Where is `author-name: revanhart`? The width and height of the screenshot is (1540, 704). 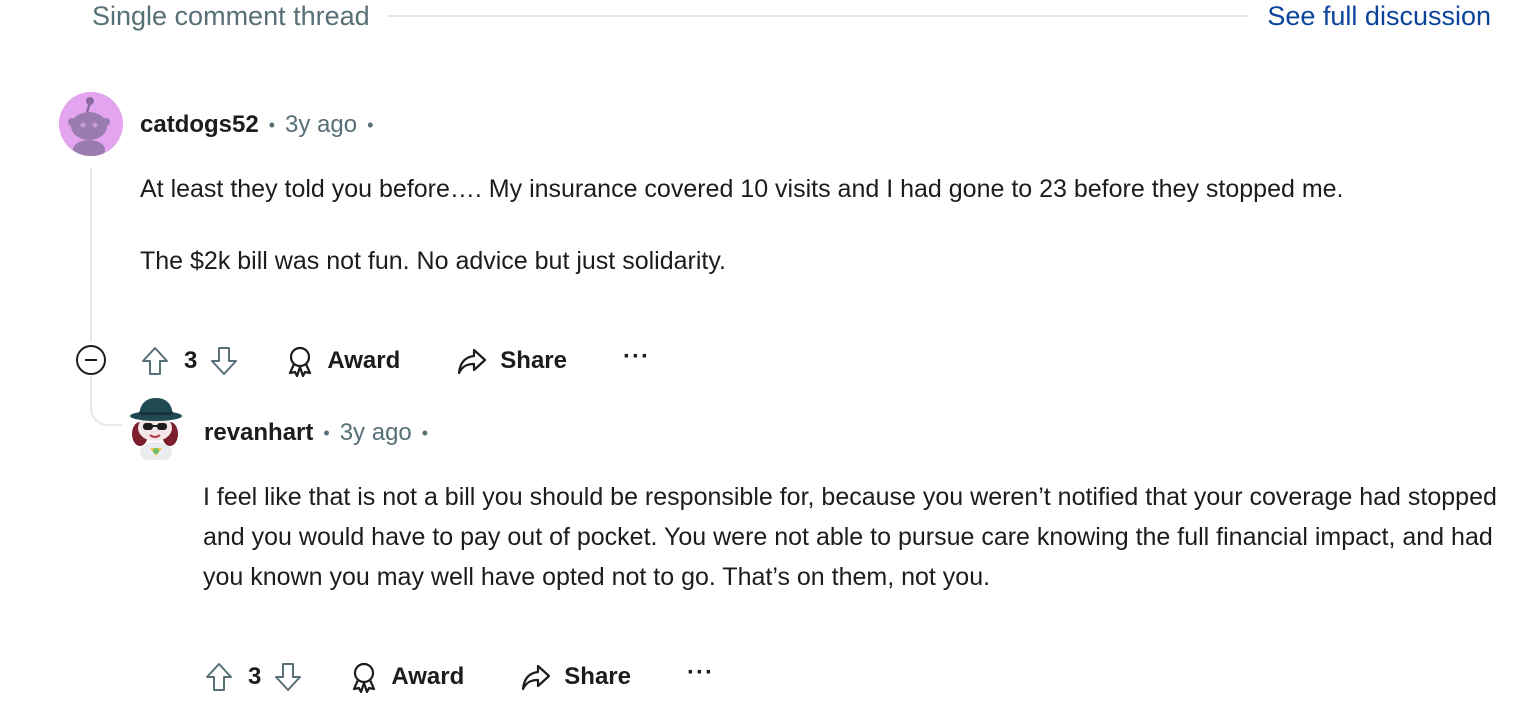
author-name: revanhart is located at coordinates (258, 433).